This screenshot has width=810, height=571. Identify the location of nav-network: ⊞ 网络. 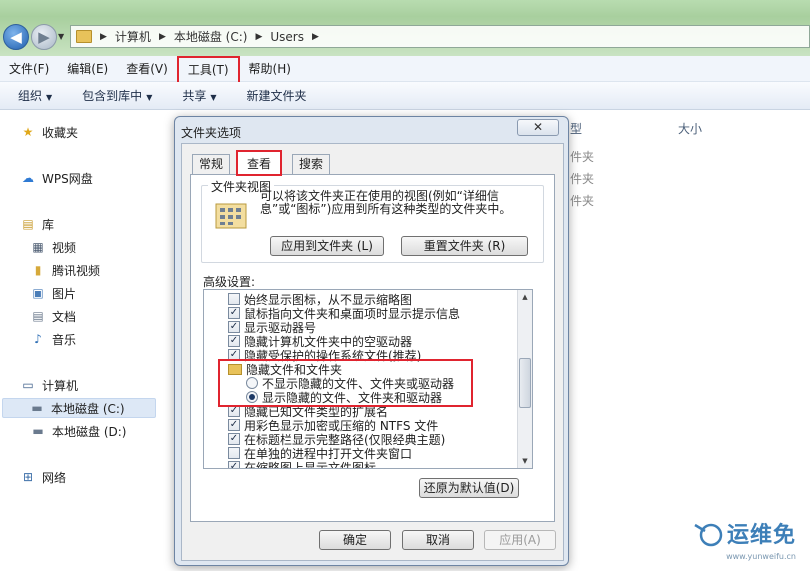
(43, 477).